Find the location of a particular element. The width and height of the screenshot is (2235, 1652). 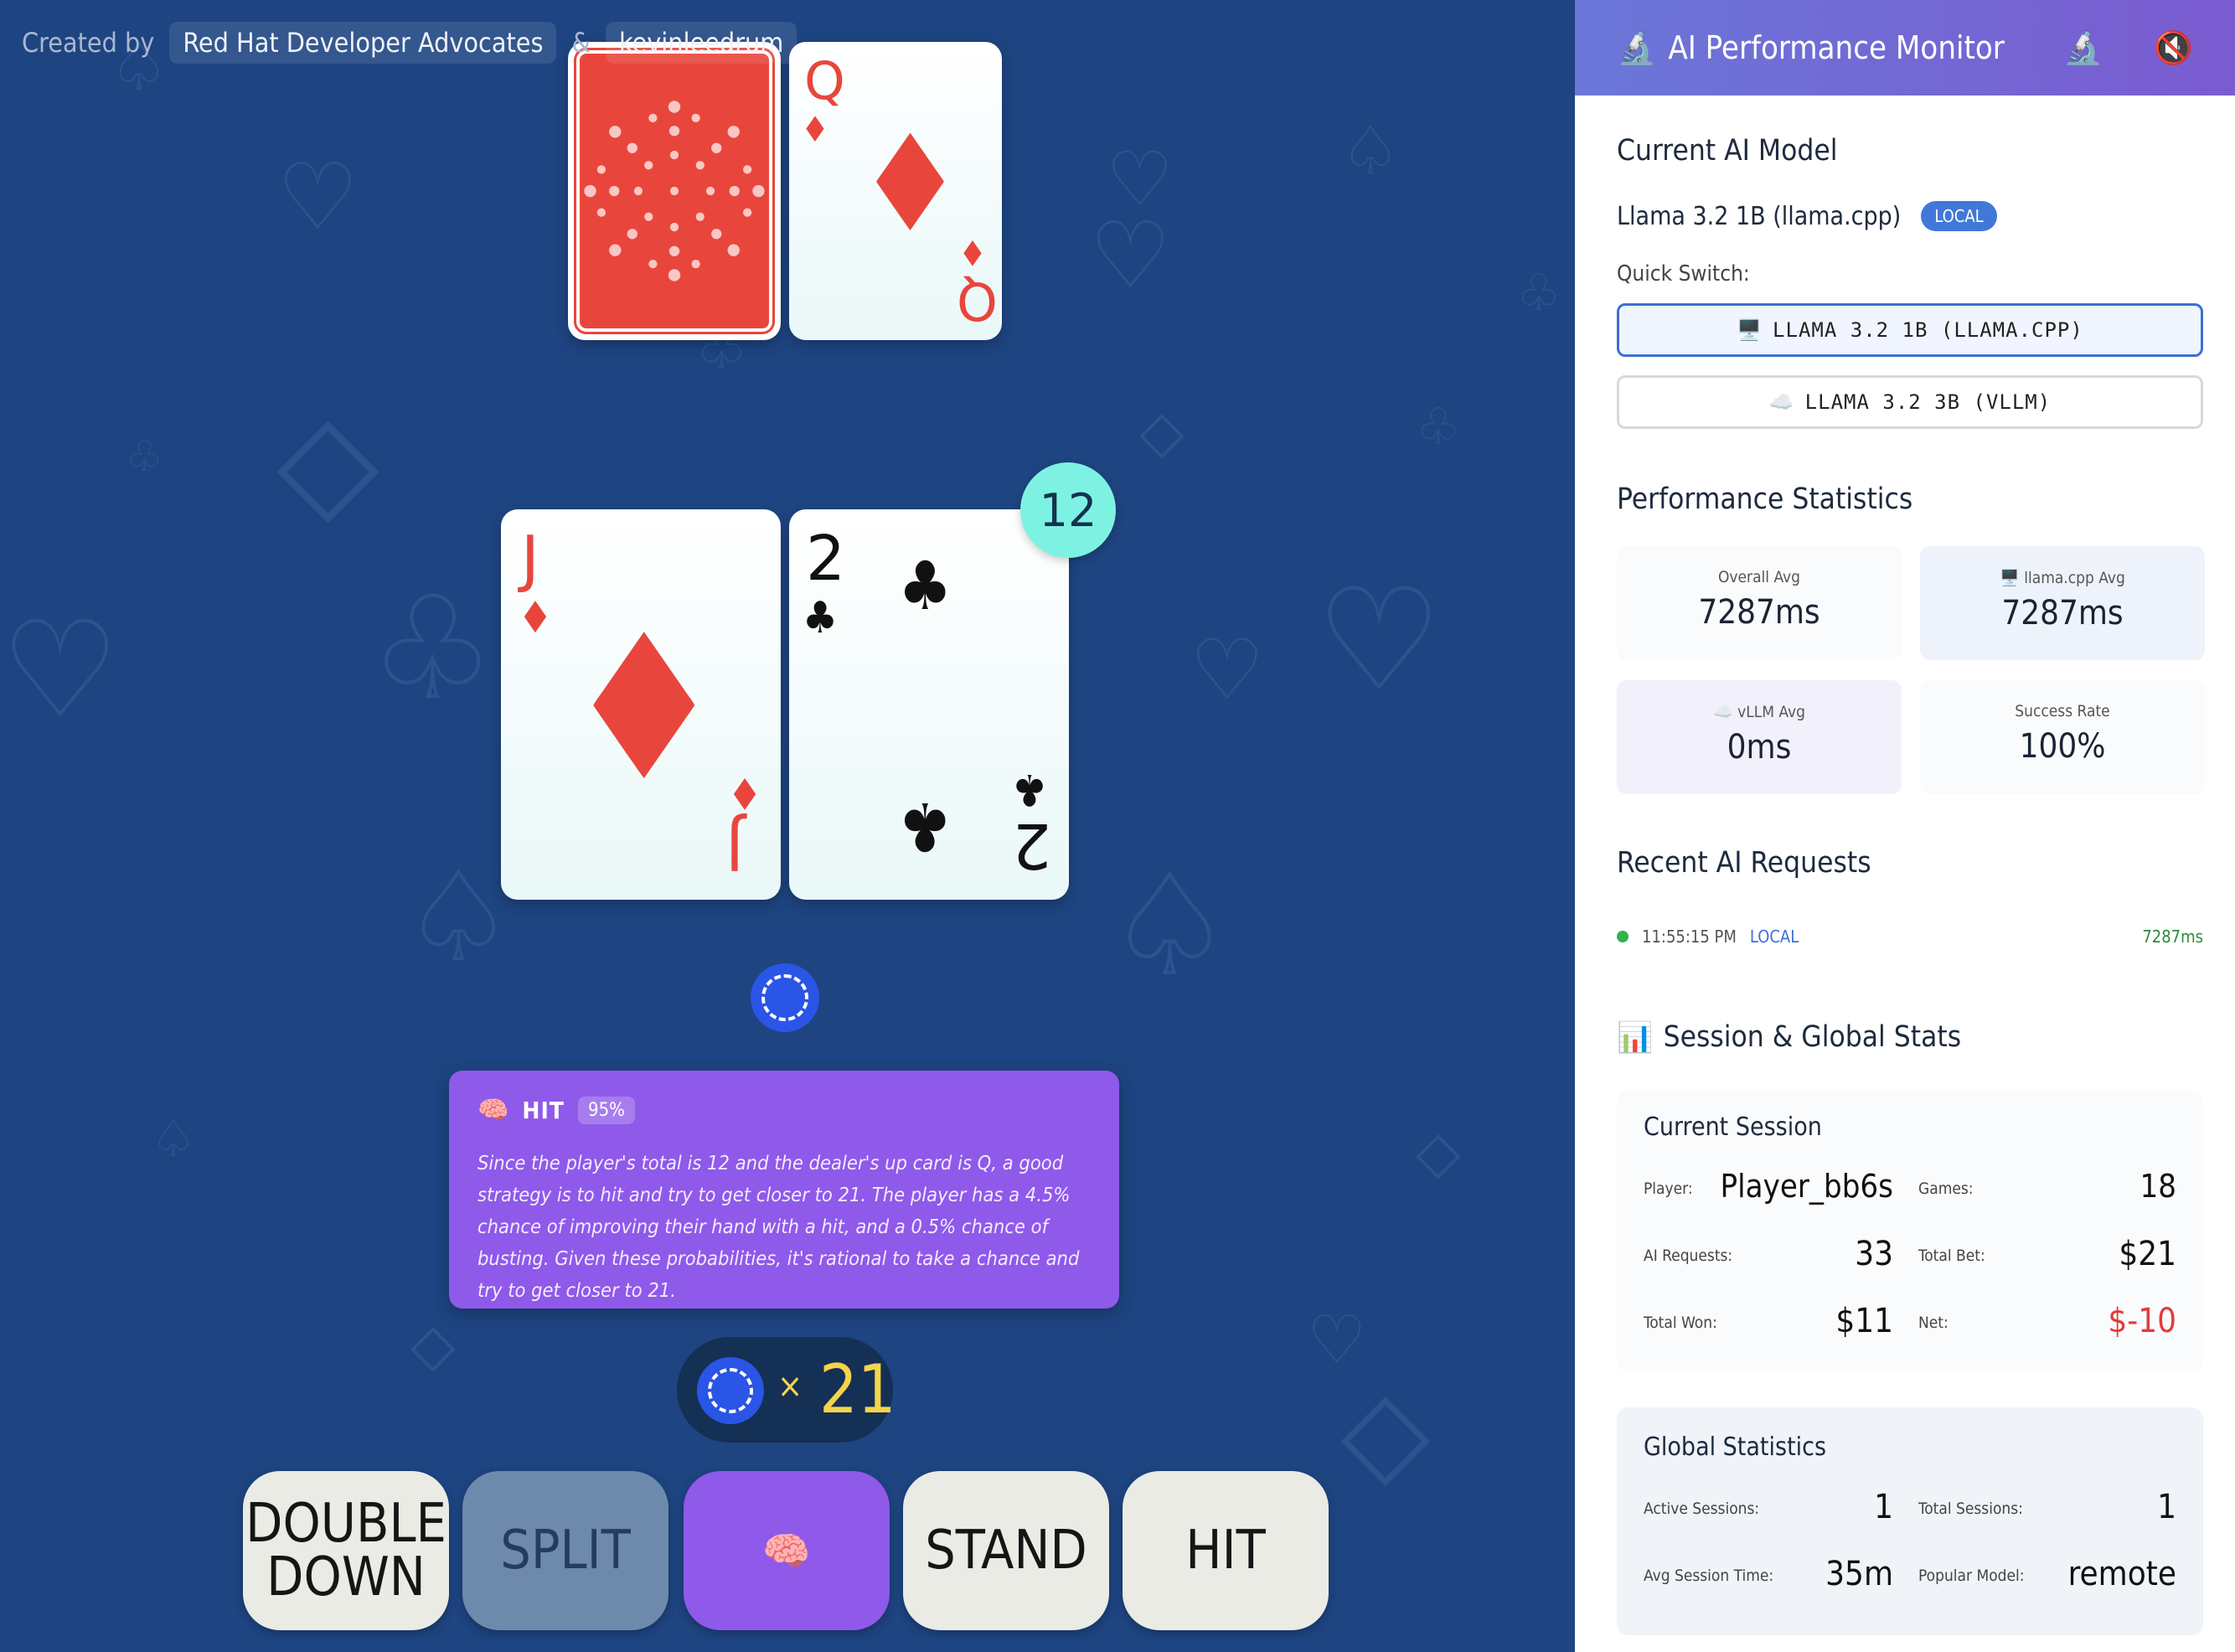

chip-icon is located at coordinates (731, 1390).